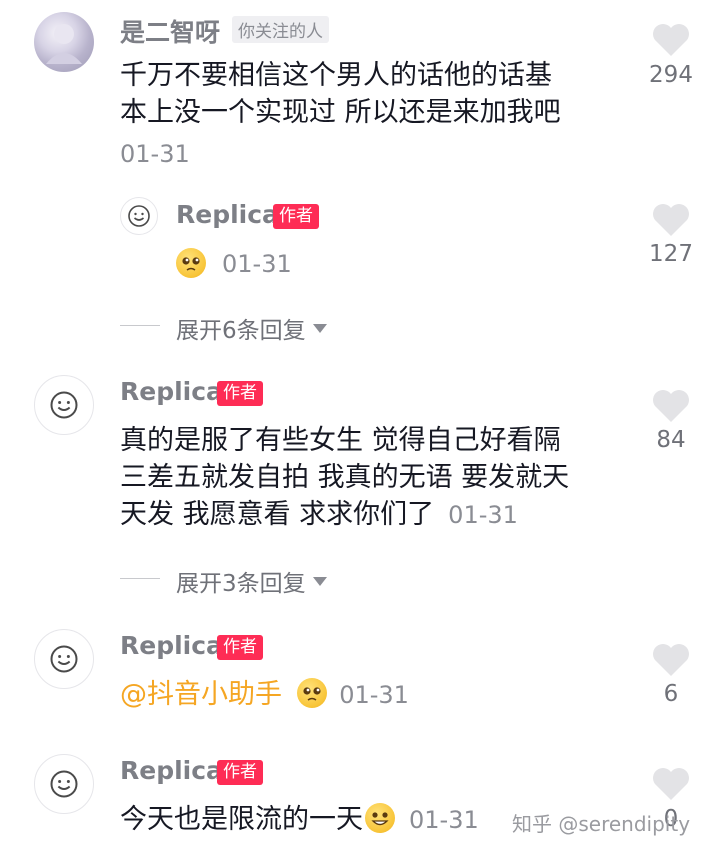 The height and width of the screenshot is (850, 719). I want to click on expand-replies-label: 展开6条回复, so click(241, 331).